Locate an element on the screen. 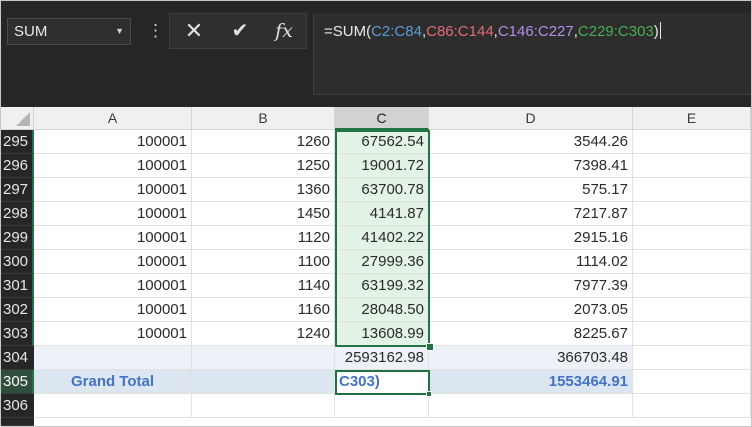 Image resolution: width=752 pixels, height=427 pixels. active-cell-border is located at coordinates (382, 382).